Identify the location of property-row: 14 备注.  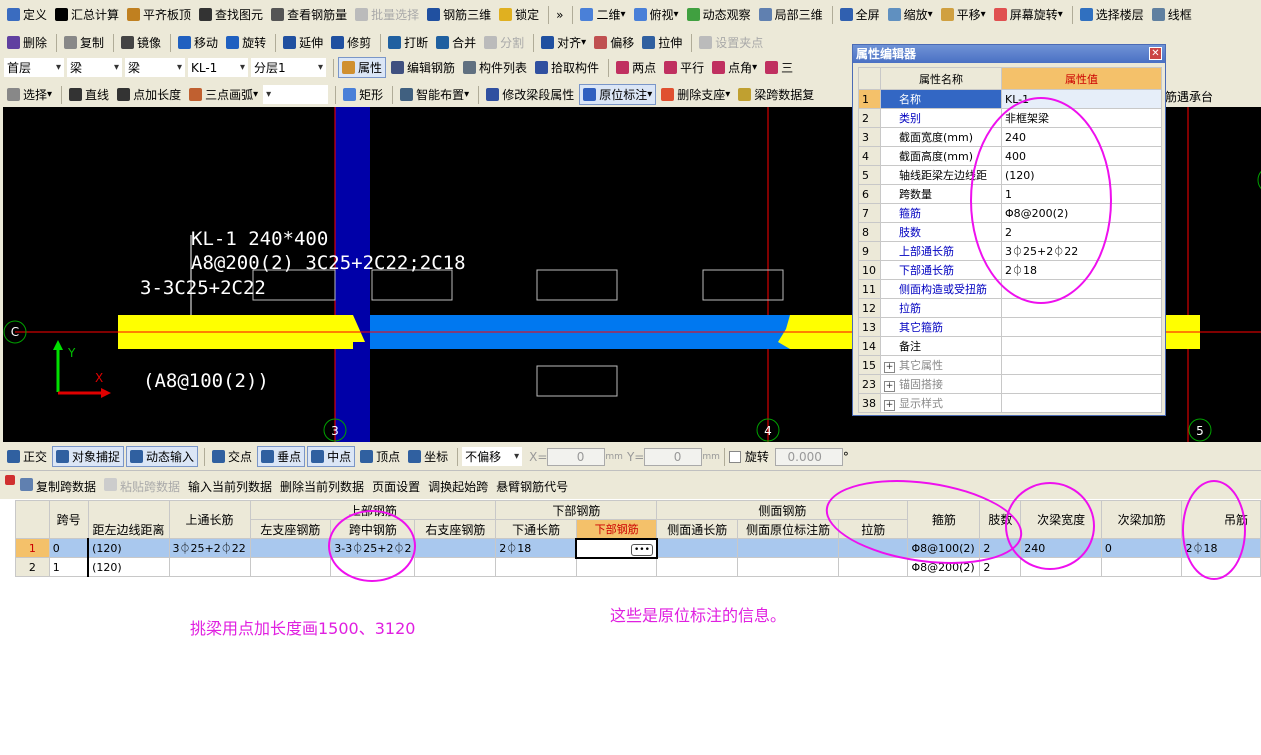
(1010, 346).